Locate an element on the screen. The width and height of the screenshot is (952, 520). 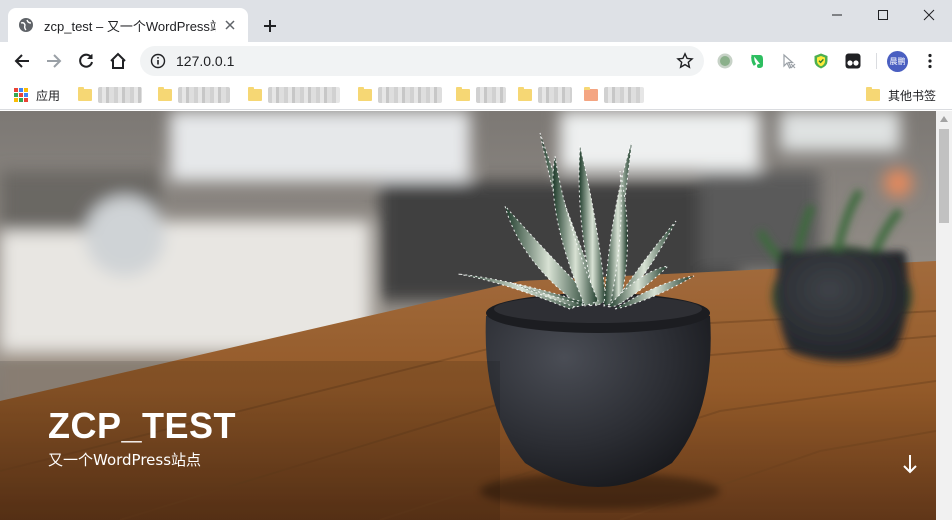
bookmarks-bar: 应用 其他书签 is located at coordinates (476, 95).